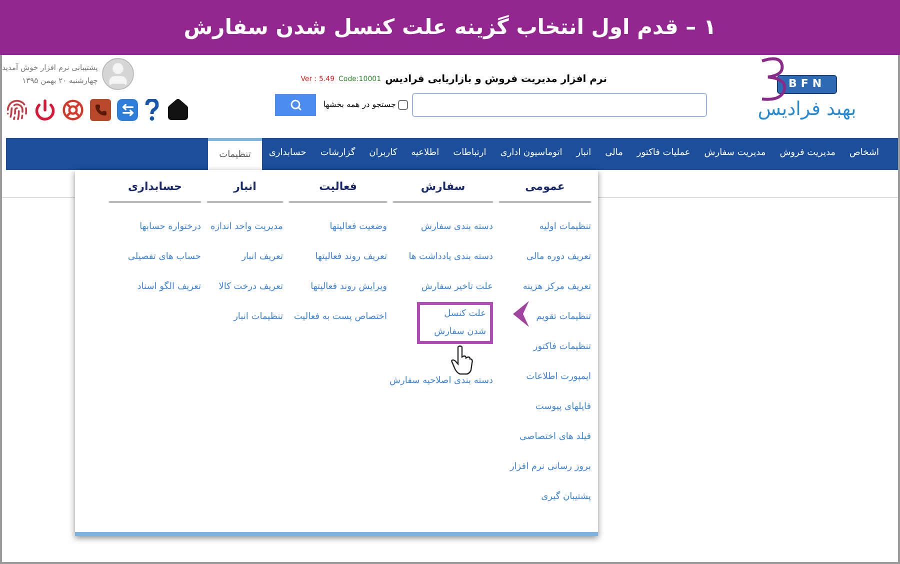 Image resolution: width=900 pixels, height=564 pixels. Describe the element at coordinates (235, 154) in the screenshot. I see `nav-tab: تنظیمات` at that location.